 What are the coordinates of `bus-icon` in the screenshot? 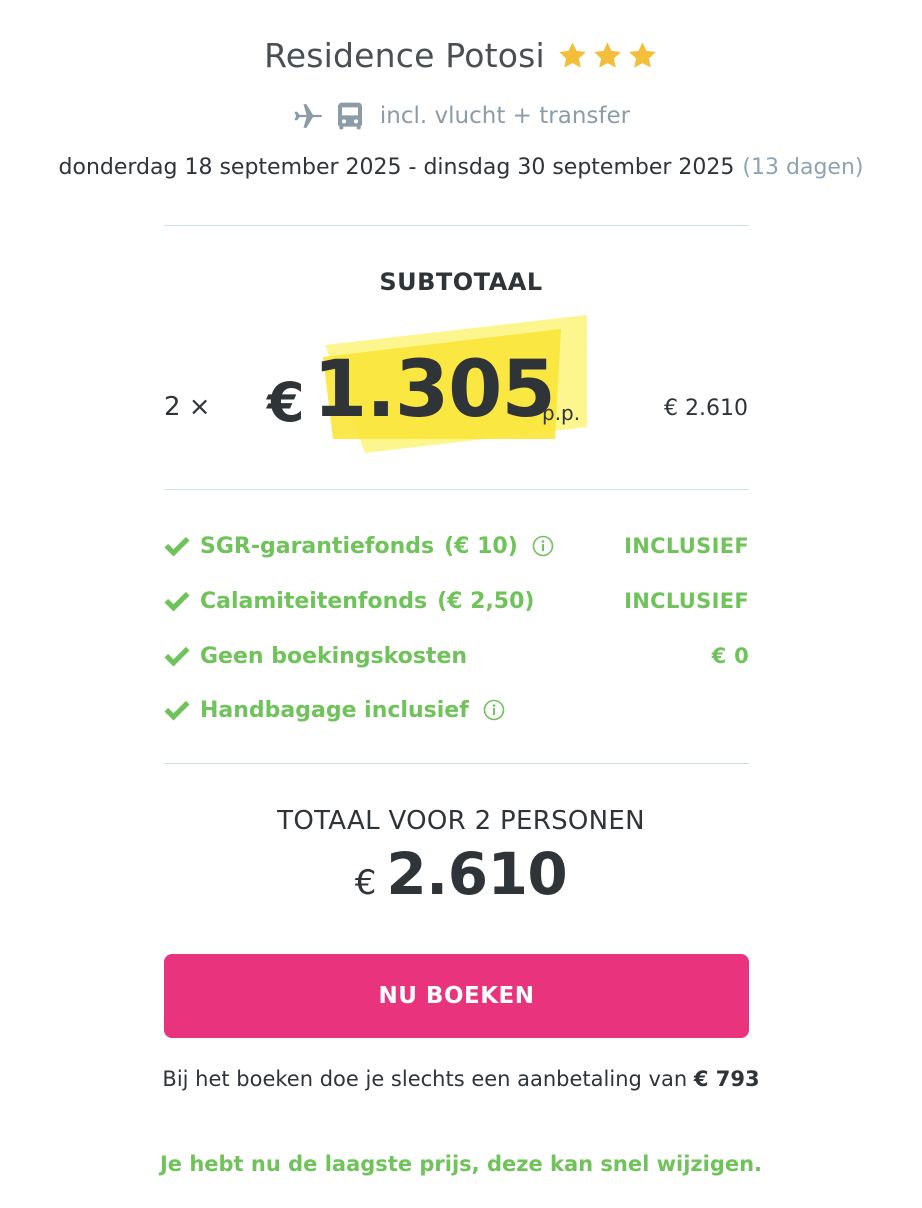 It's located at (349, 116).